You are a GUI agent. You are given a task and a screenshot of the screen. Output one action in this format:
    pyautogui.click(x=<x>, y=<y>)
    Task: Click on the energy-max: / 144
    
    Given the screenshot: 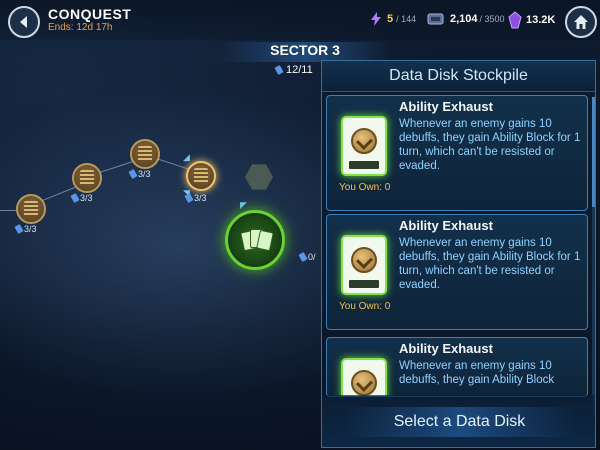 What is the action you would take?
    pyautogui.click(x=406, y=19)
    